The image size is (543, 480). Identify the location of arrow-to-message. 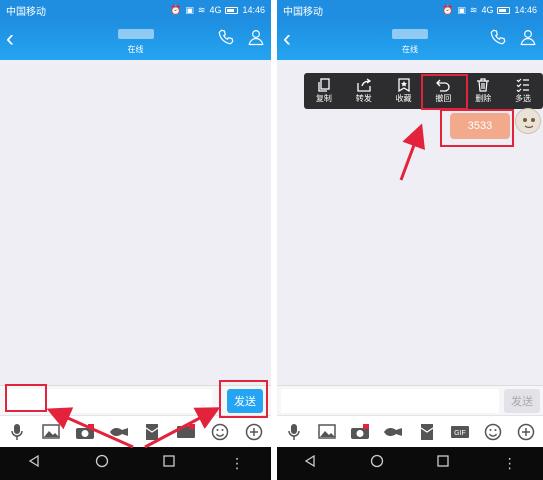
(412, 152).